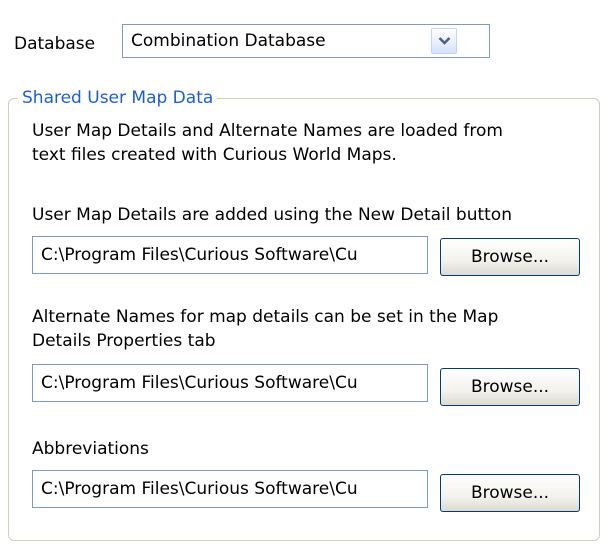  What do you see at coordinates (199, 383) in the screenshot?
I see `alternate-names-path-value: C:\Program Files\Curious Software\Cu` at bounding box center [199, 383].